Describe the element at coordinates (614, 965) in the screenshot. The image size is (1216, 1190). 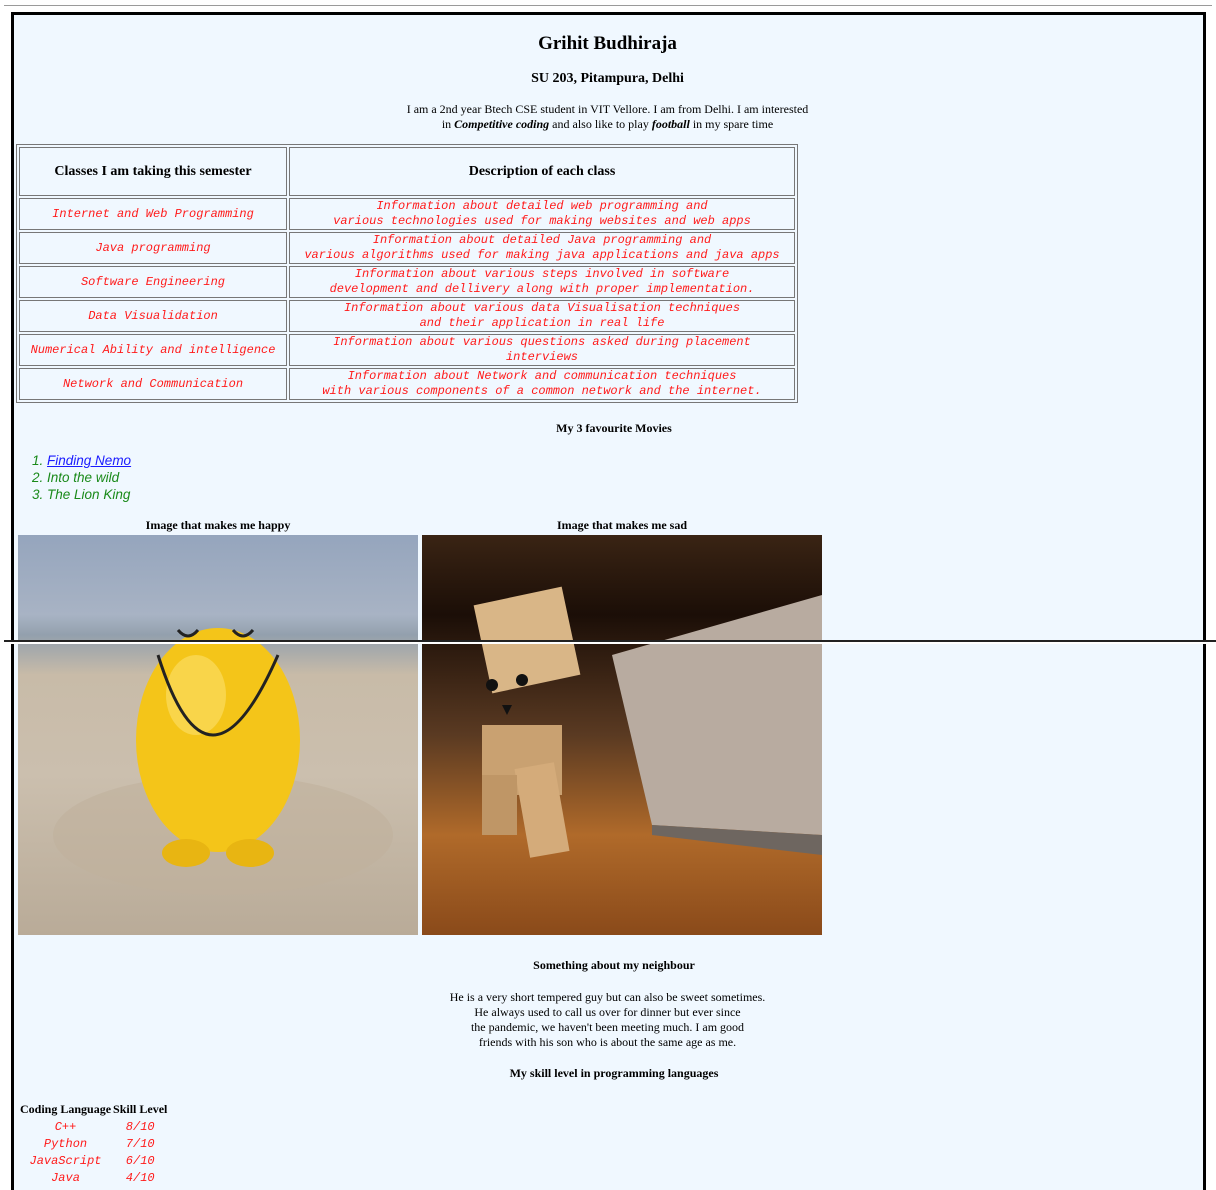
I see `neighbour-title: Something about my neighbour` at that location.